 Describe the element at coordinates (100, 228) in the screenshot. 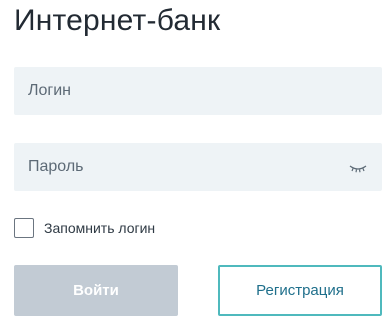

I see `remember-login-label: Запомнить логин` at that location.